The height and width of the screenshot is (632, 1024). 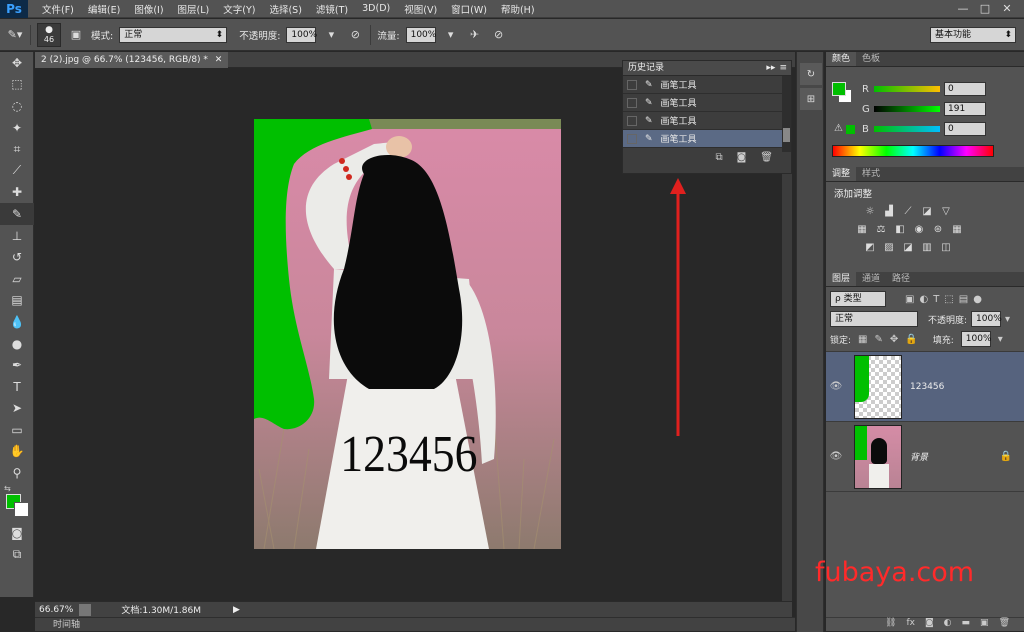 What do you see at coordinates (451, 35) in the screenshot?
I see `flow-dropdown-icon: ▾` at bounding box center [451, 35].